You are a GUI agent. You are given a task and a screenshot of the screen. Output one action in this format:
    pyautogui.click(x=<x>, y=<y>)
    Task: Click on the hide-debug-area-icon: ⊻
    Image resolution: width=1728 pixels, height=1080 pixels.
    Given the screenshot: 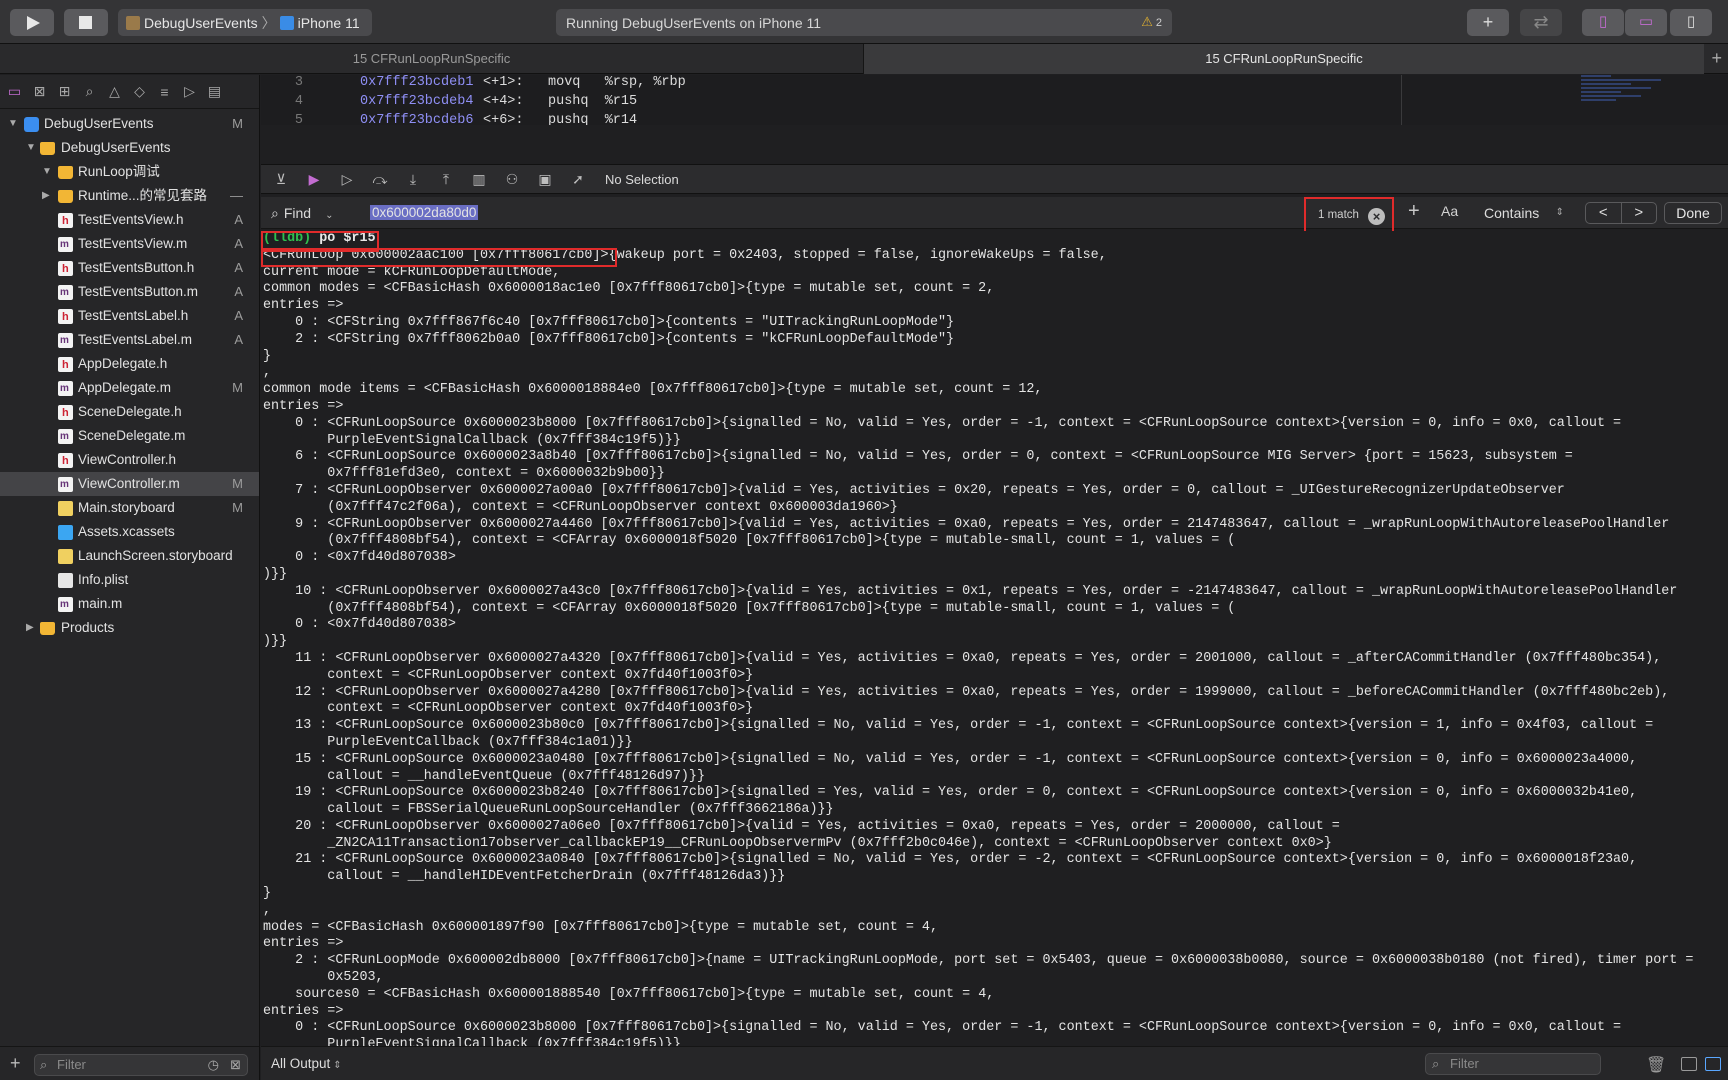 What is the action you would take?
    pyautogui.click(x=281, y=179)
    